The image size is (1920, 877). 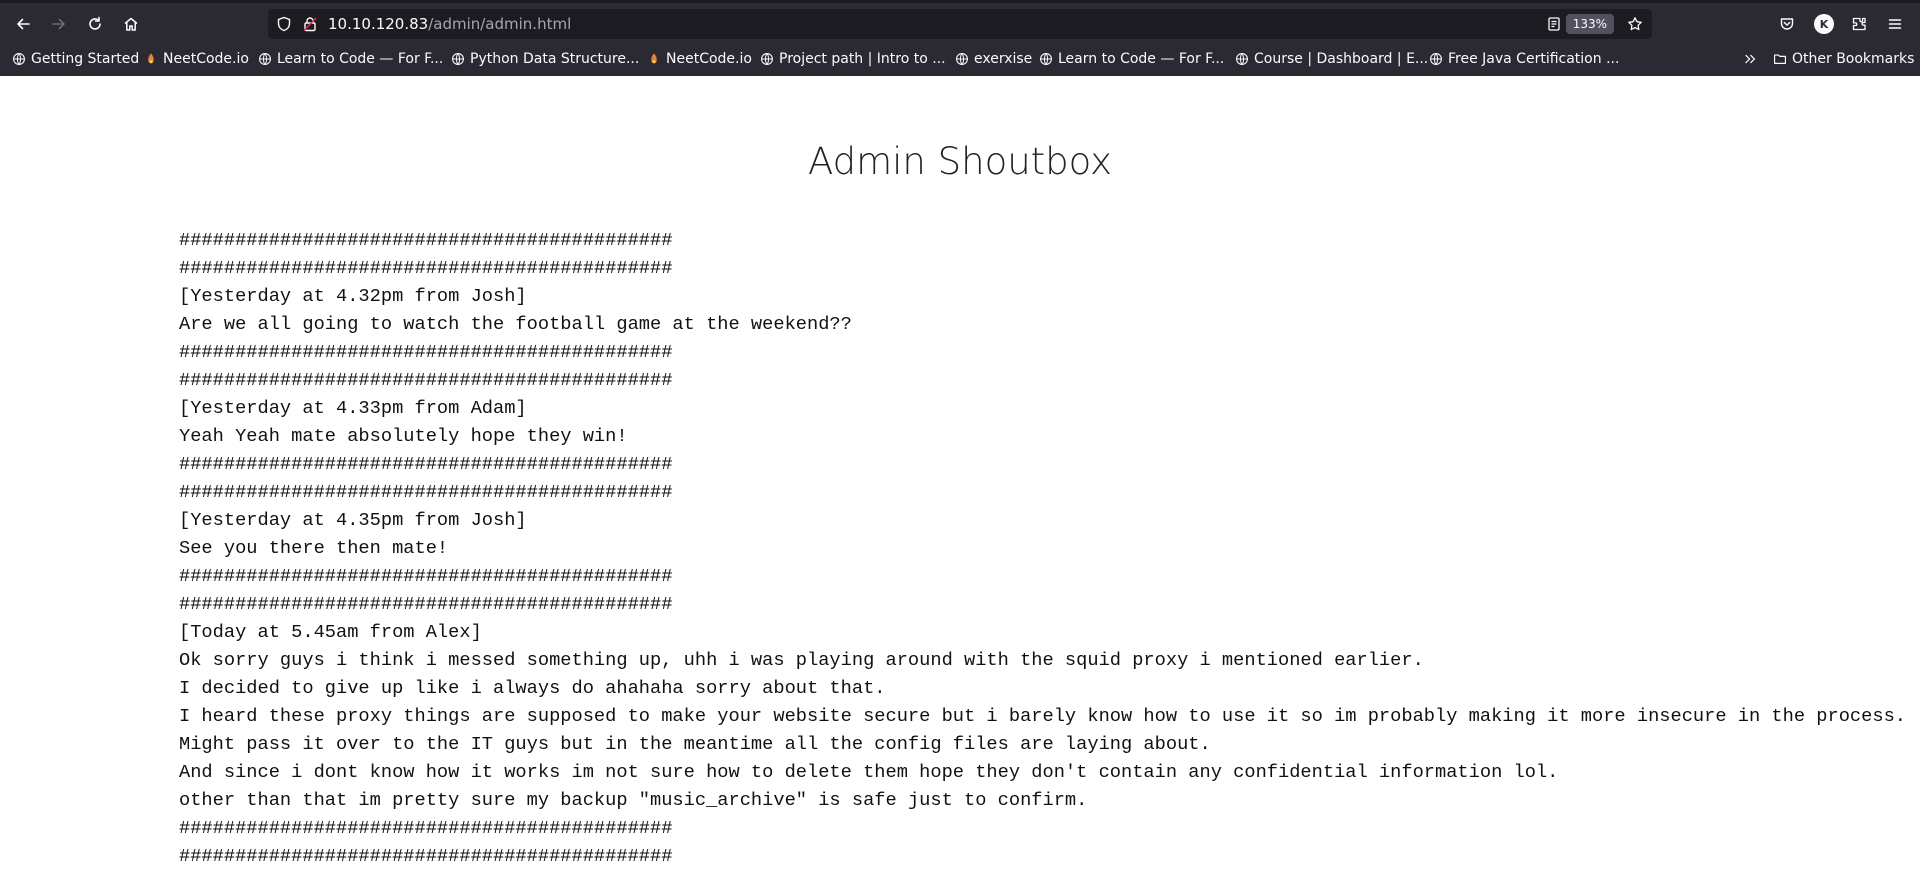 I want to click on forward-button, so click(x=59, y=24).